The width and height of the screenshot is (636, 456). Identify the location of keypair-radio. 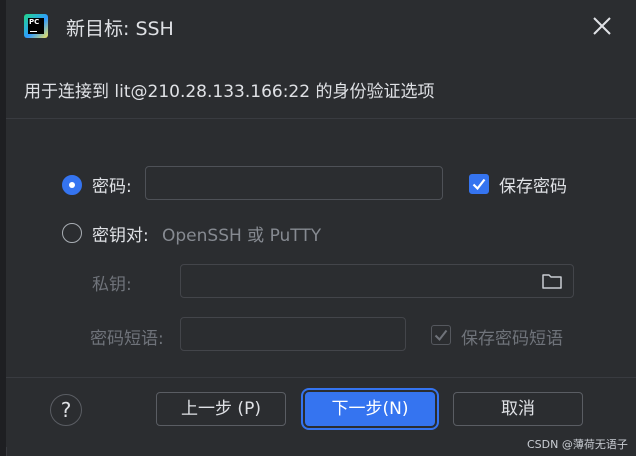
(72, 233).